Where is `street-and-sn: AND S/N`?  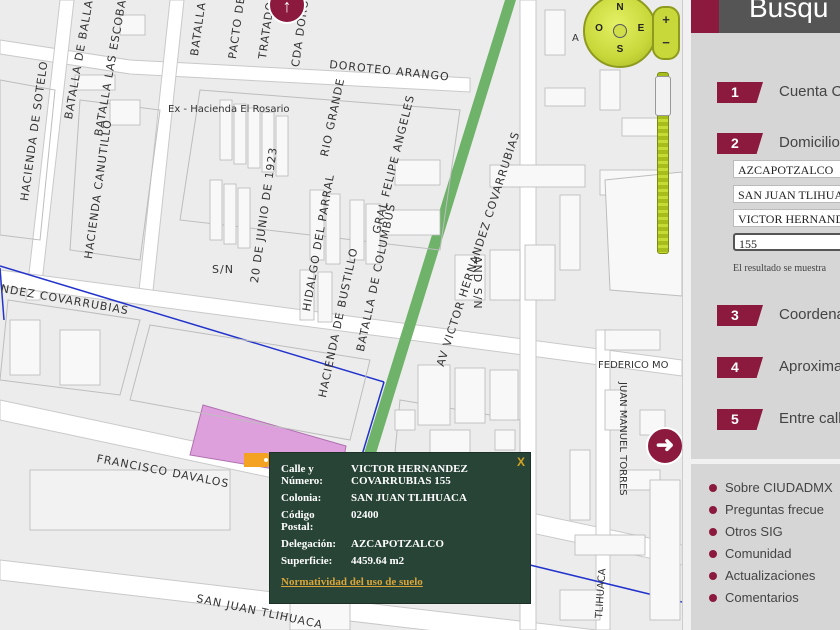
street-and-sn: AND S/N is located at coordinates (477, 283).